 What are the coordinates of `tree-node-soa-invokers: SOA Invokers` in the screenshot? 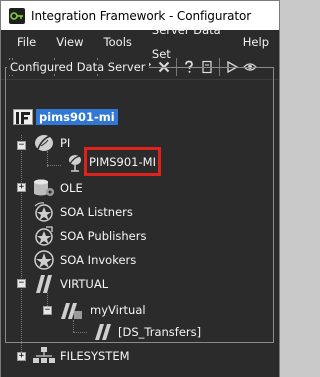 It's located at (84, 260).